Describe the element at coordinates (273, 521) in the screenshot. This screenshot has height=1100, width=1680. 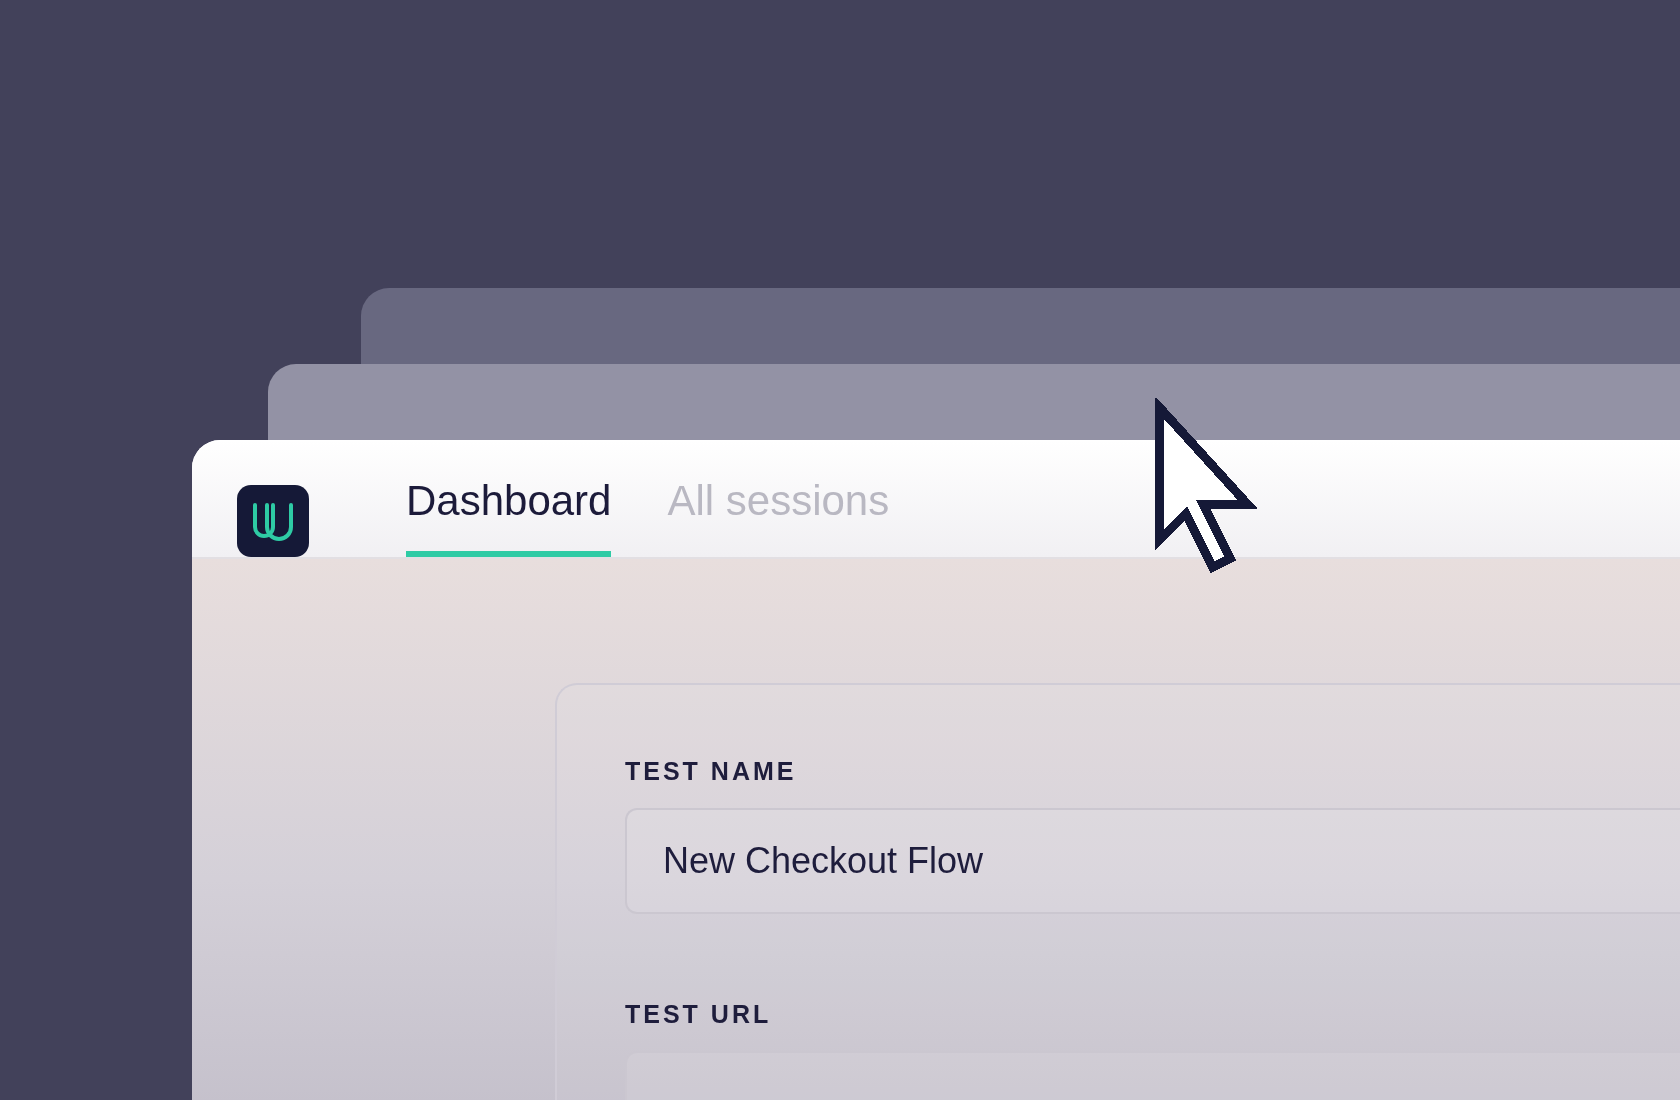
I see `logo-icon` at that location.